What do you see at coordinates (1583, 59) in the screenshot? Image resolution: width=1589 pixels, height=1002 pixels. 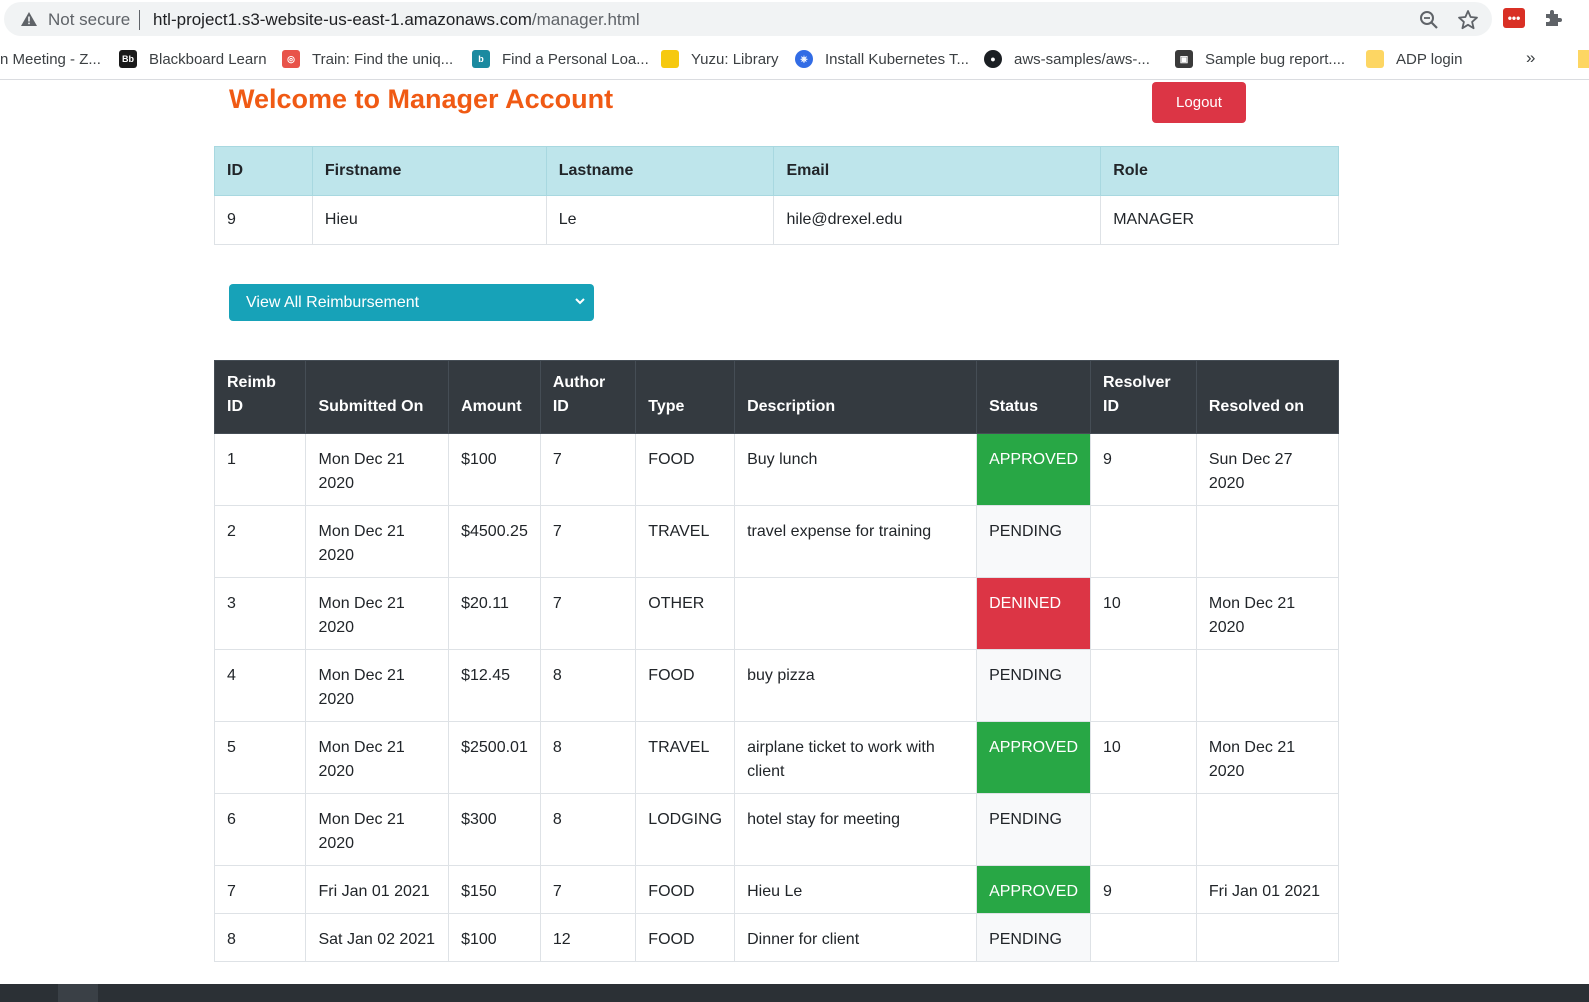 I see `bookmark-folder-icon` at bounding box center [1583, 59].